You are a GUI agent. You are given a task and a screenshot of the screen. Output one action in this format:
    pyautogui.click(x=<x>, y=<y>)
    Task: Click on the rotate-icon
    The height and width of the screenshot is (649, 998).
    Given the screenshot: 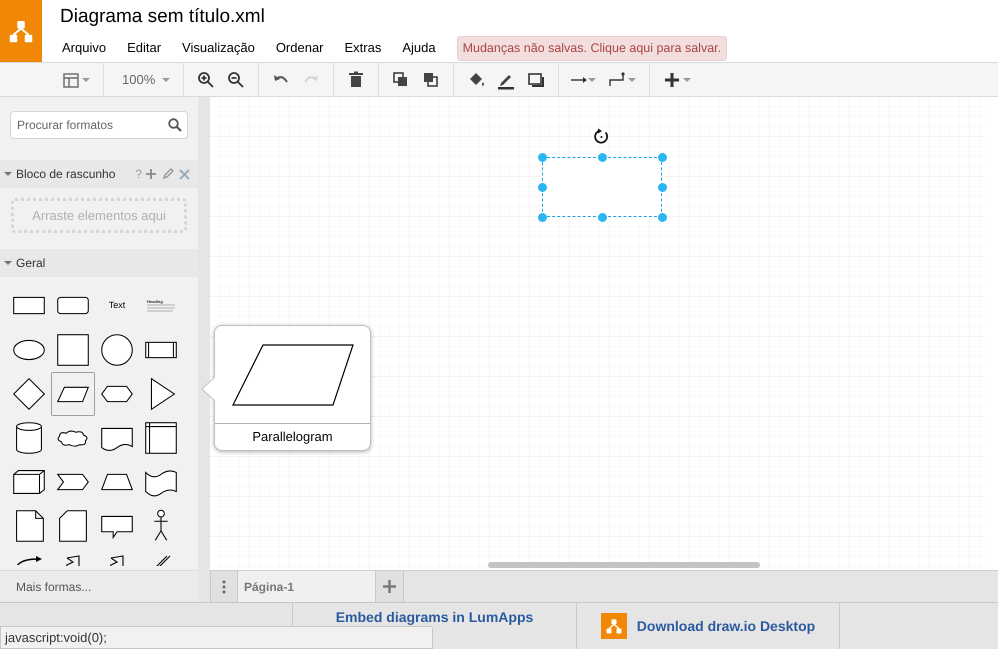 What is the action you would take?
    pyautogui.click(x=601, y=136)
    